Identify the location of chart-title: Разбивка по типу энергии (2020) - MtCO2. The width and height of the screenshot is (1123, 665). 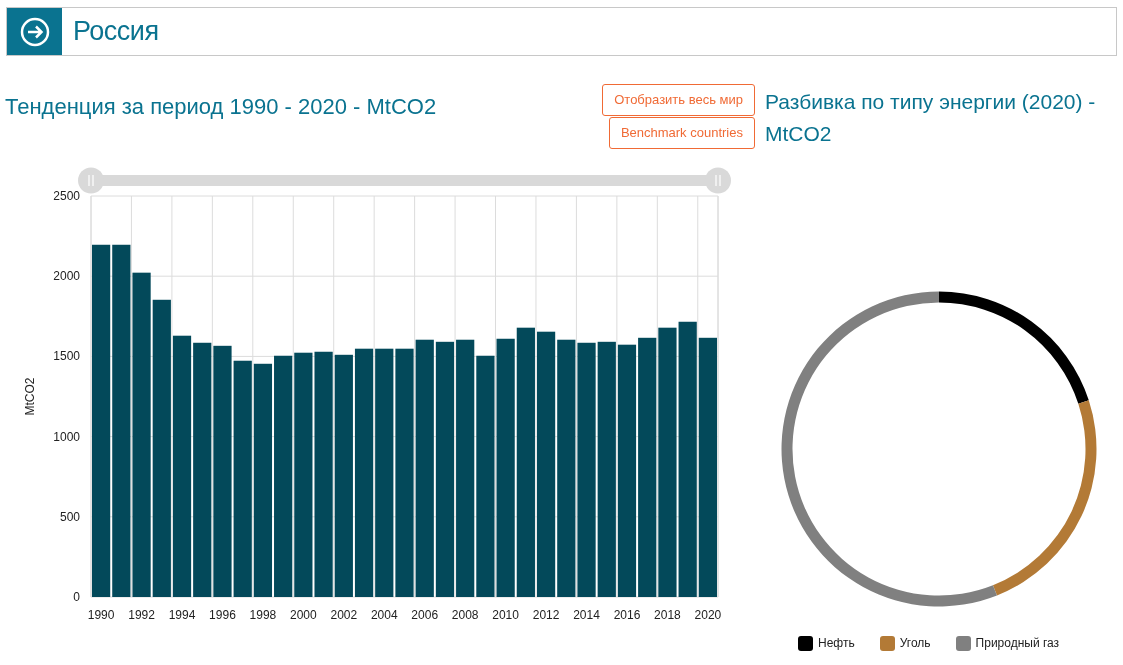
(931, 118).